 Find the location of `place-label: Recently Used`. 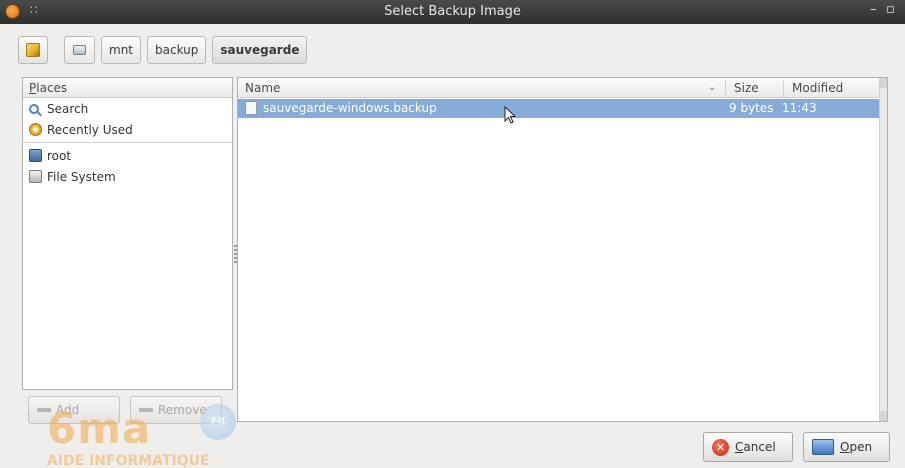

place-label: Recently Used is located at coordinates (90, 129).